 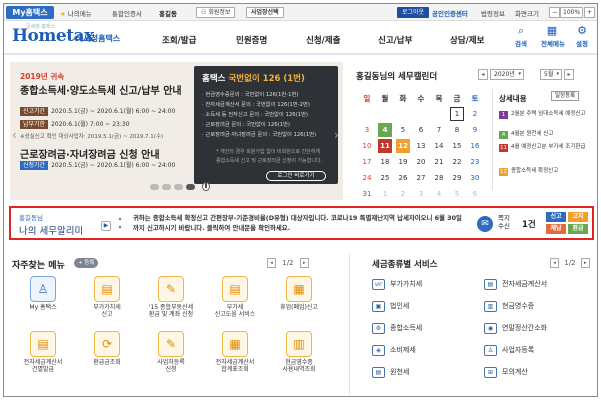 I want to click on nav-certificates: 민원증명, so click(x=251, y=40).